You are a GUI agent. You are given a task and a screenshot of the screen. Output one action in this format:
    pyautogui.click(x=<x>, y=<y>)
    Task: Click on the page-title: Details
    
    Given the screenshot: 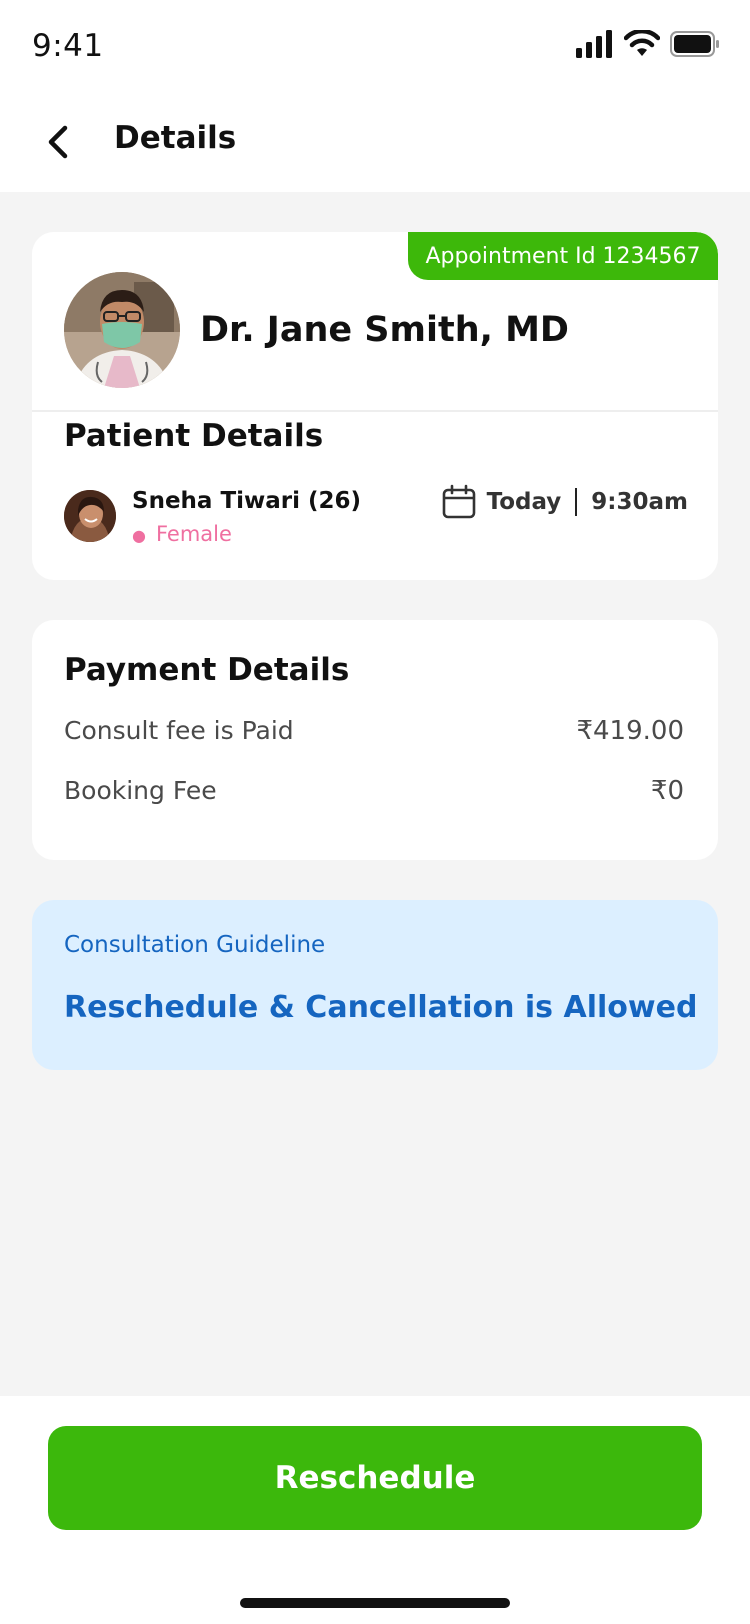 What is the action you would take?
    pyautogui.click(x=175, y=138)
    